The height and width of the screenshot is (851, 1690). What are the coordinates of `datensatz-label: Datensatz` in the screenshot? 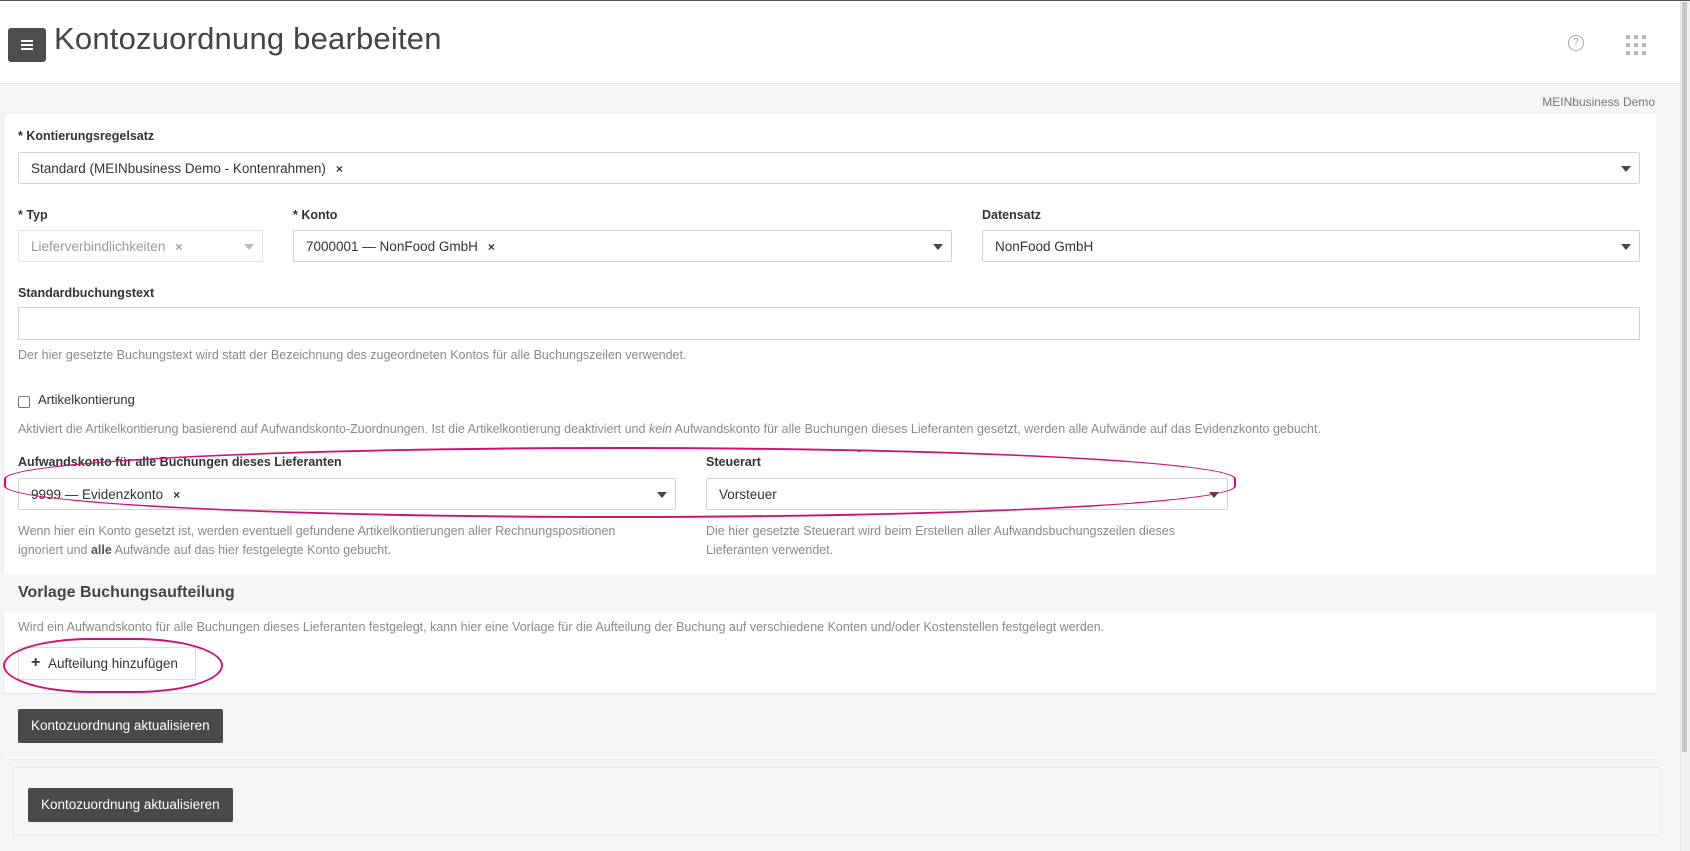 It's located at (1012, 215).